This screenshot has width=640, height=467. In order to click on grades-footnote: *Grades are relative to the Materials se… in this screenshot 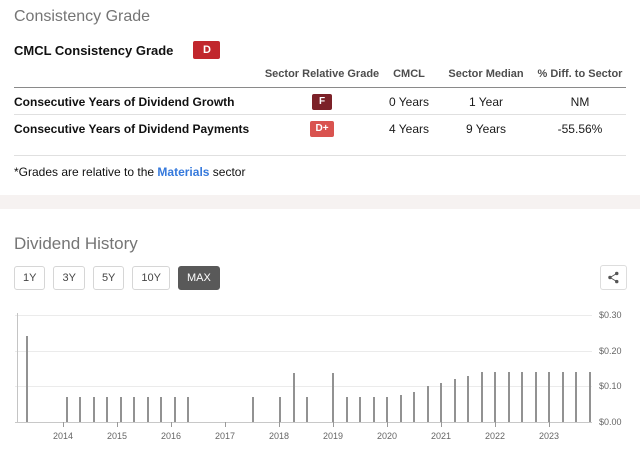, I will do `click(129, 172)`.